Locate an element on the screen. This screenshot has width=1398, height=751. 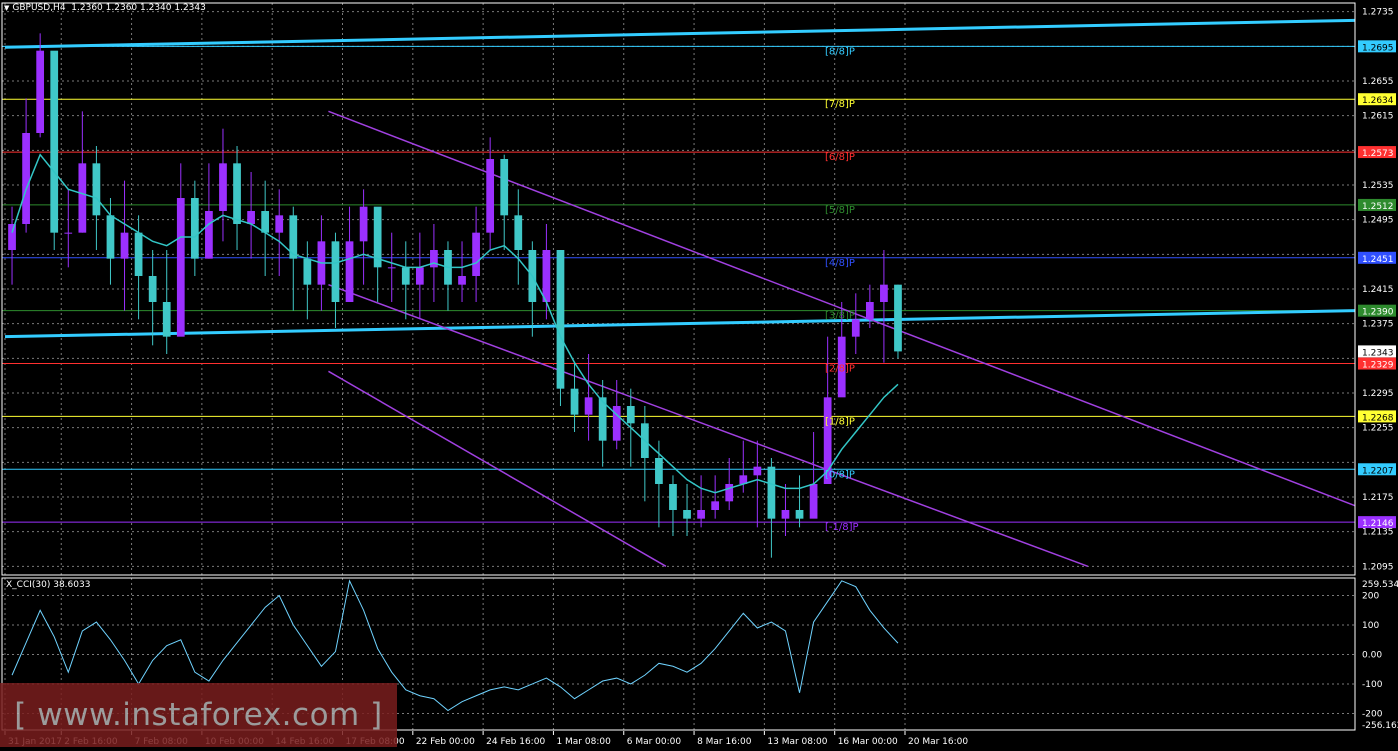
watermark-text: [ www.instaforex.com ] is located at coordinates (198, 715).